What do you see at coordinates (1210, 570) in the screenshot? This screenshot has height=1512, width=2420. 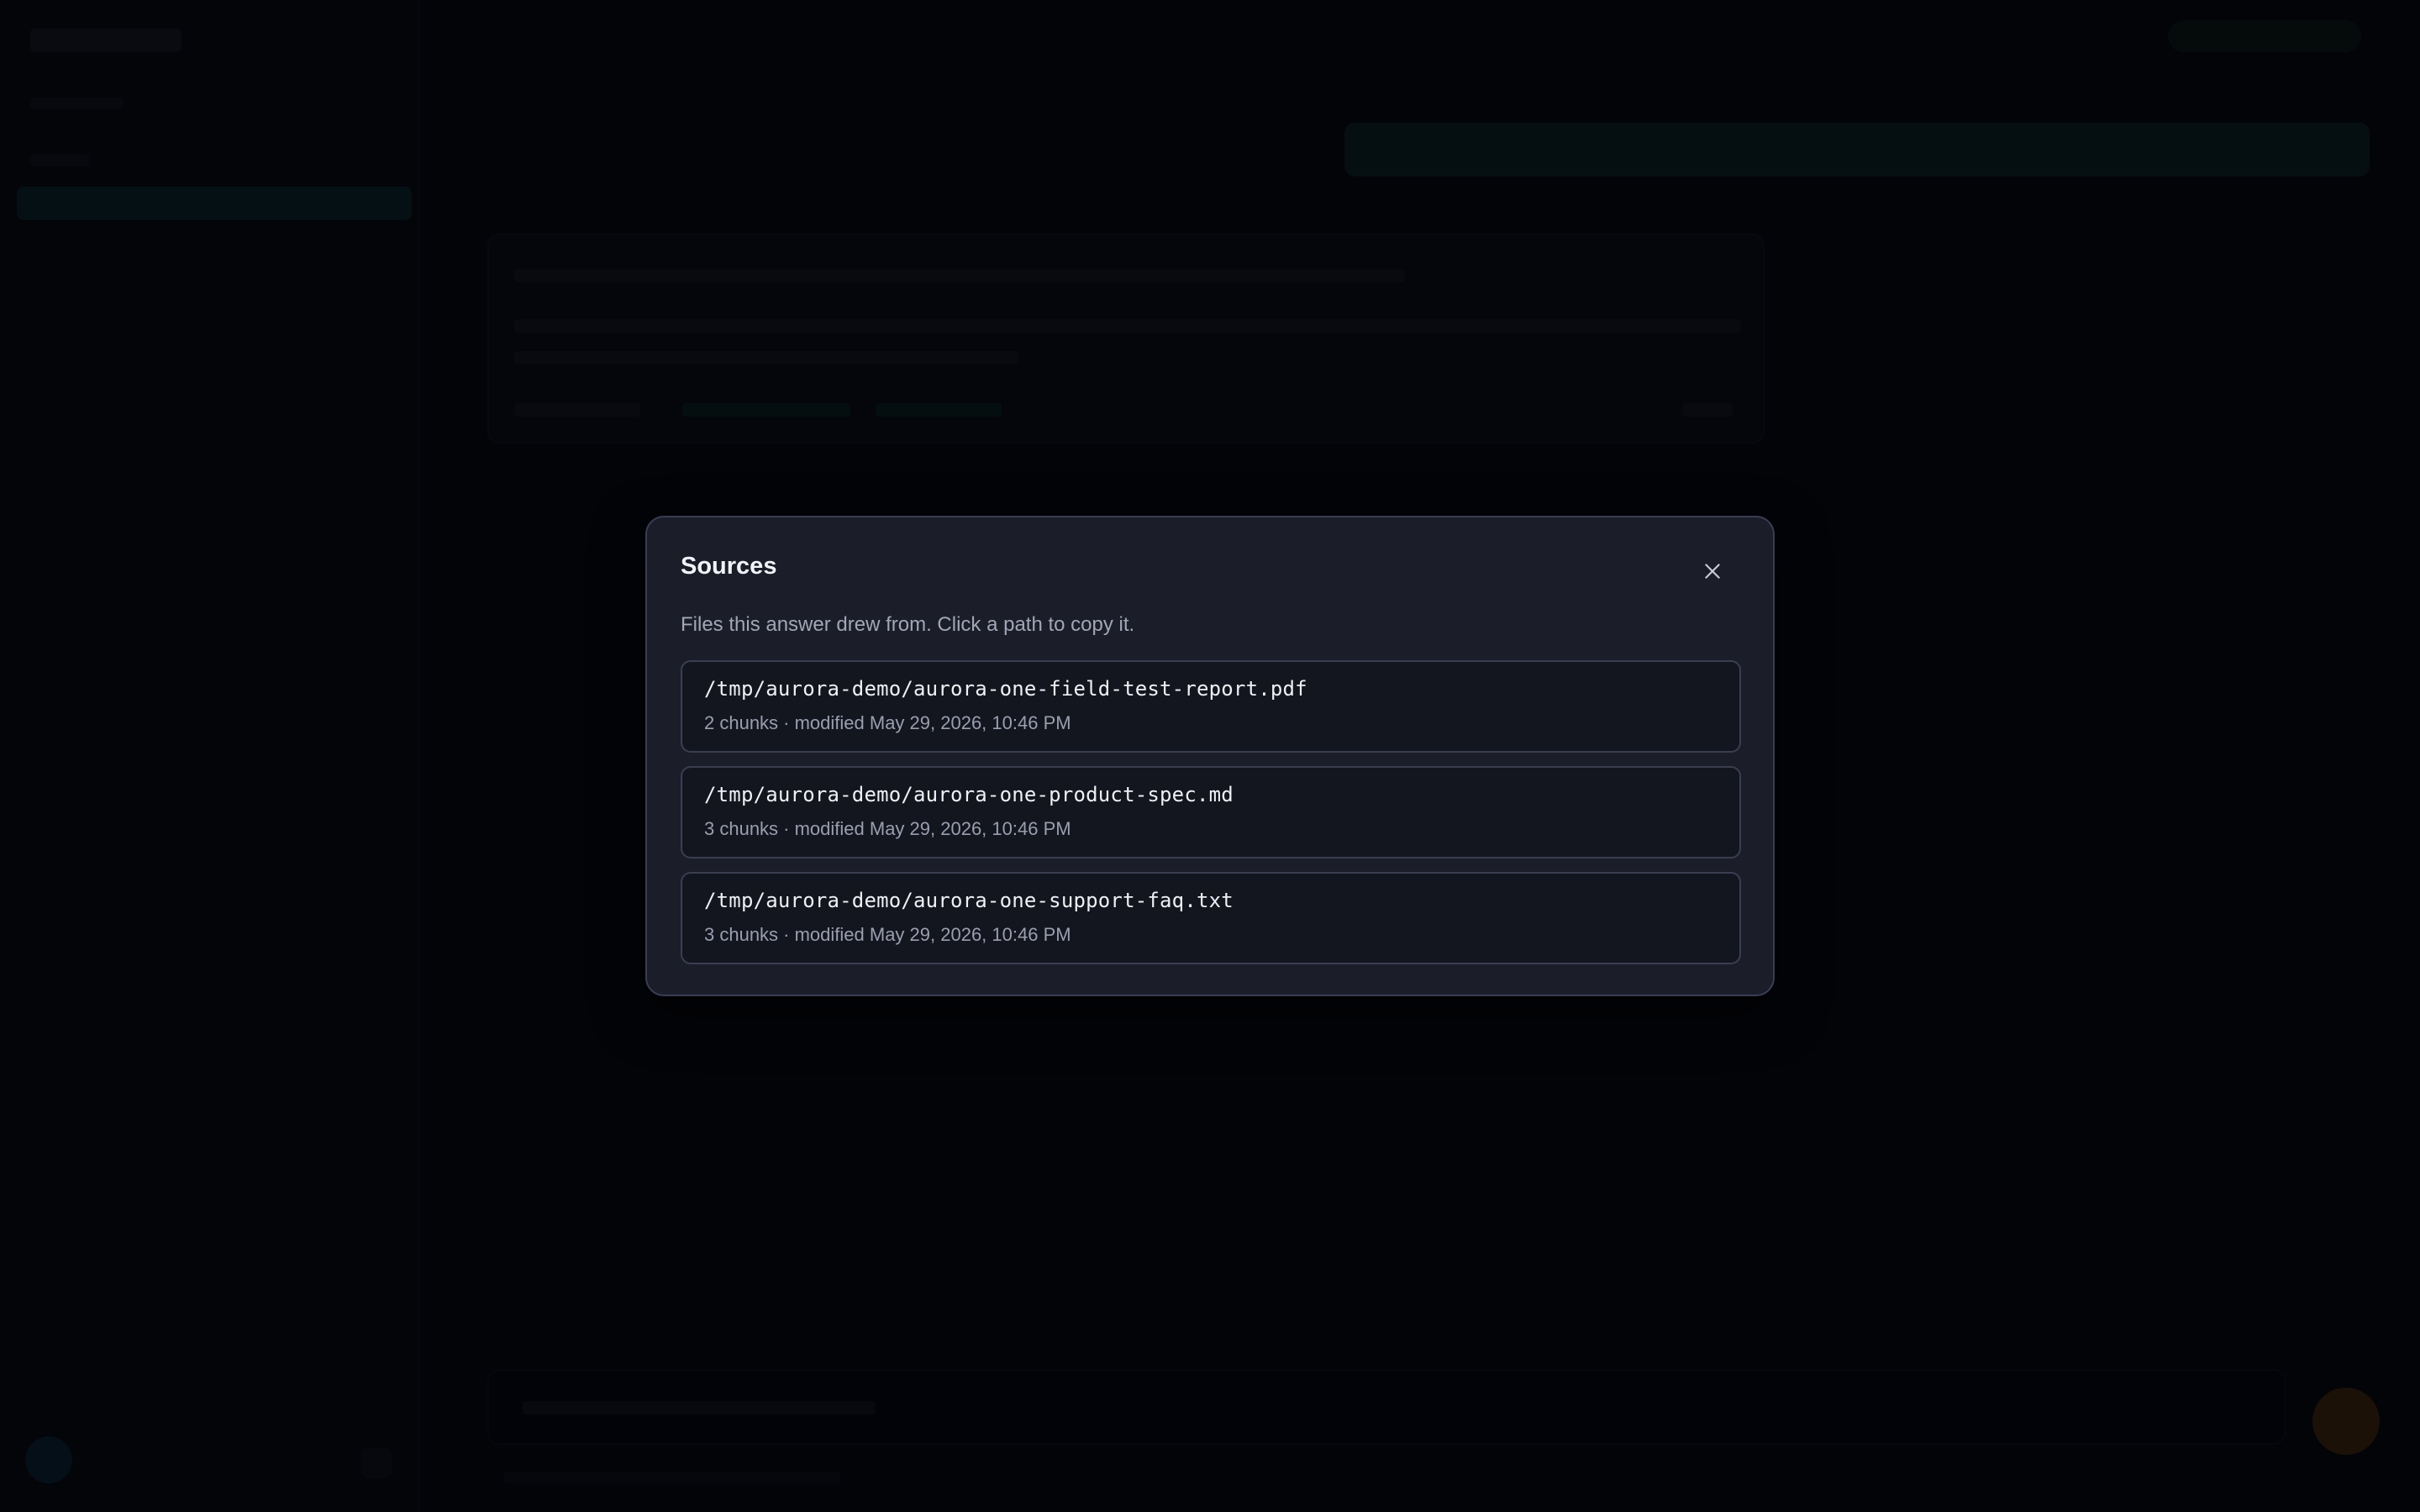 I see `dialog-header: Sources` at bounding box center [1210, 570].